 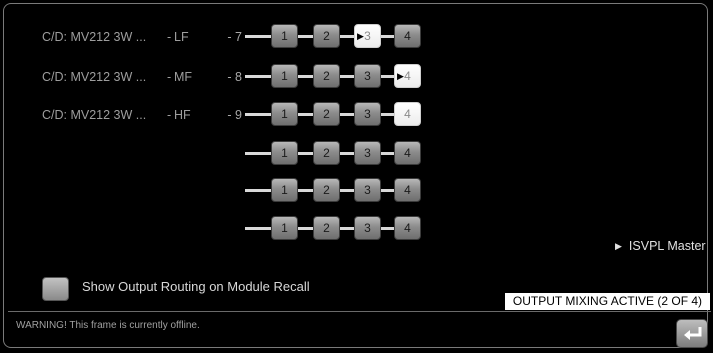 I want to click on isvpl-master-label: ISVPL Master, so click(x=667, y=246).